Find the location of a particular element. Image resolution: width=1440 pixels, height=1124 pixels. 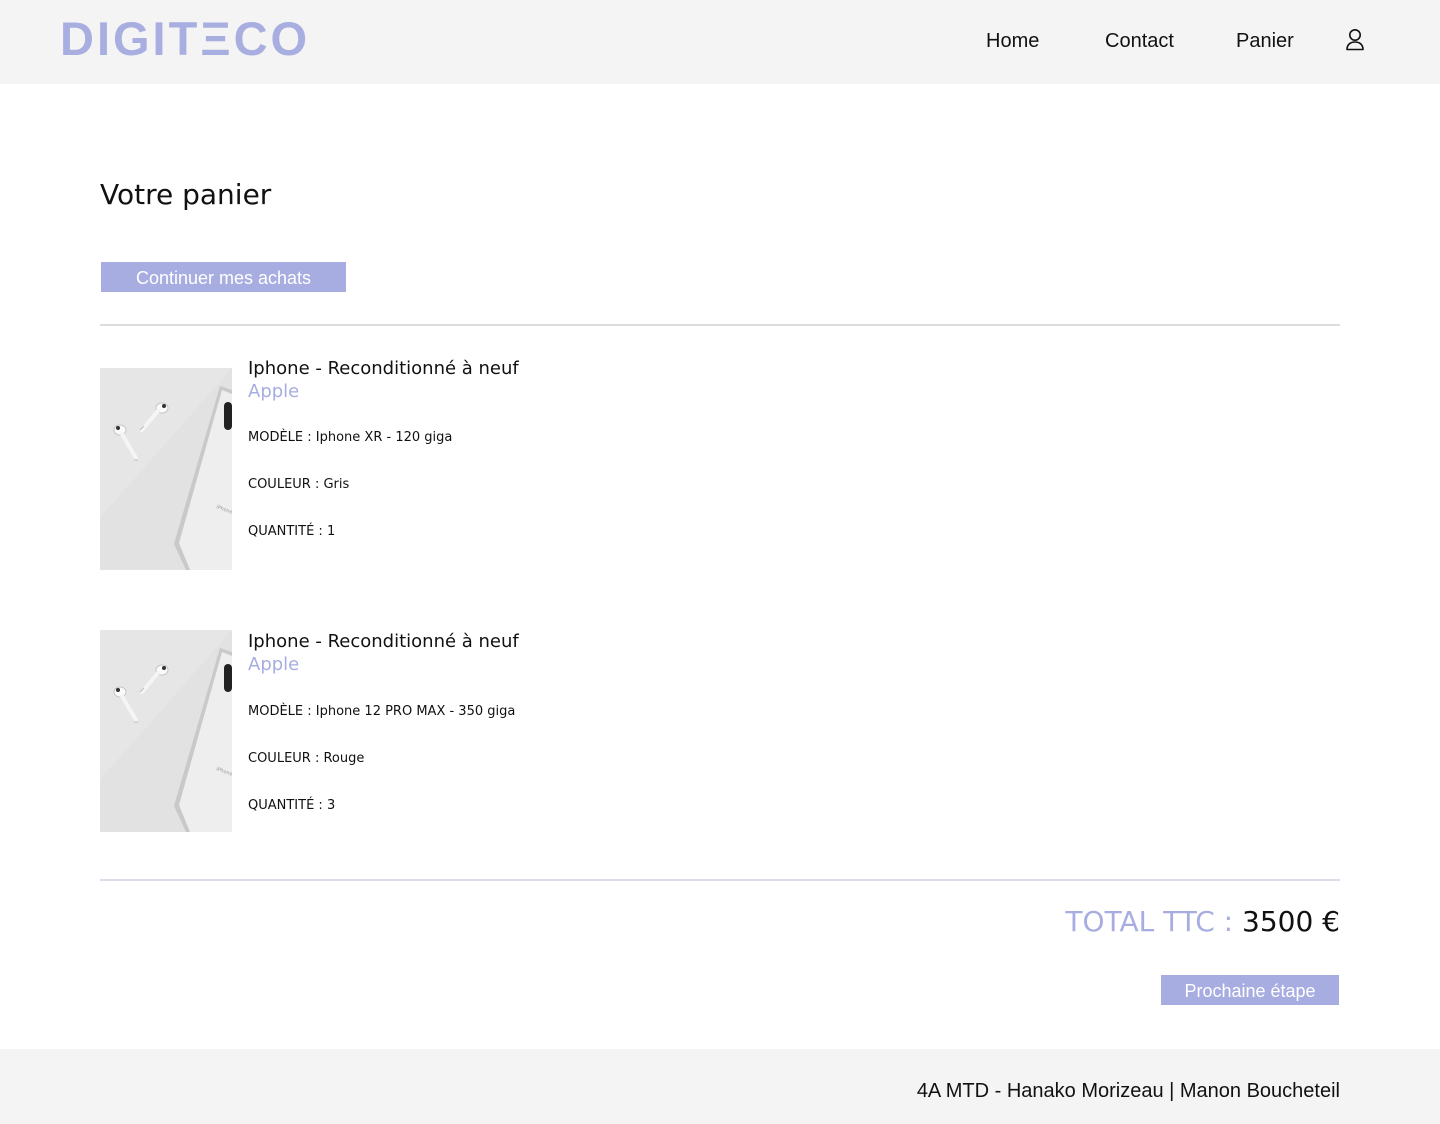

product-model: MODÈLE : Iphone 12 PRO MAX - 350 giga is located at coordinates (382, 711).